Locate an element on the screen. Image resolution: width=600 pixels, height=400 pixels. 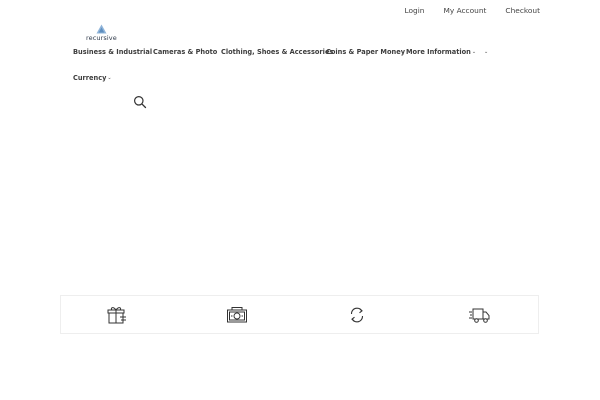
logo: recursive is located at coordinates (101, 33).